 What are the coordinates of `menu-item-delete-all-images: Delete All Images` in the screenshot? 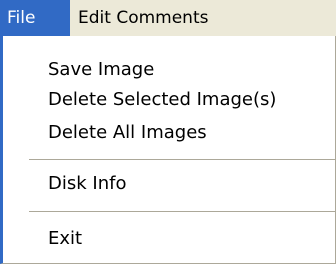 It's located at (127, 133).